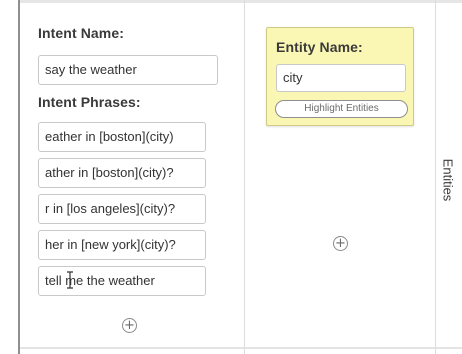  I want to click on intent-name-input: say the weather, so click(128, 70).